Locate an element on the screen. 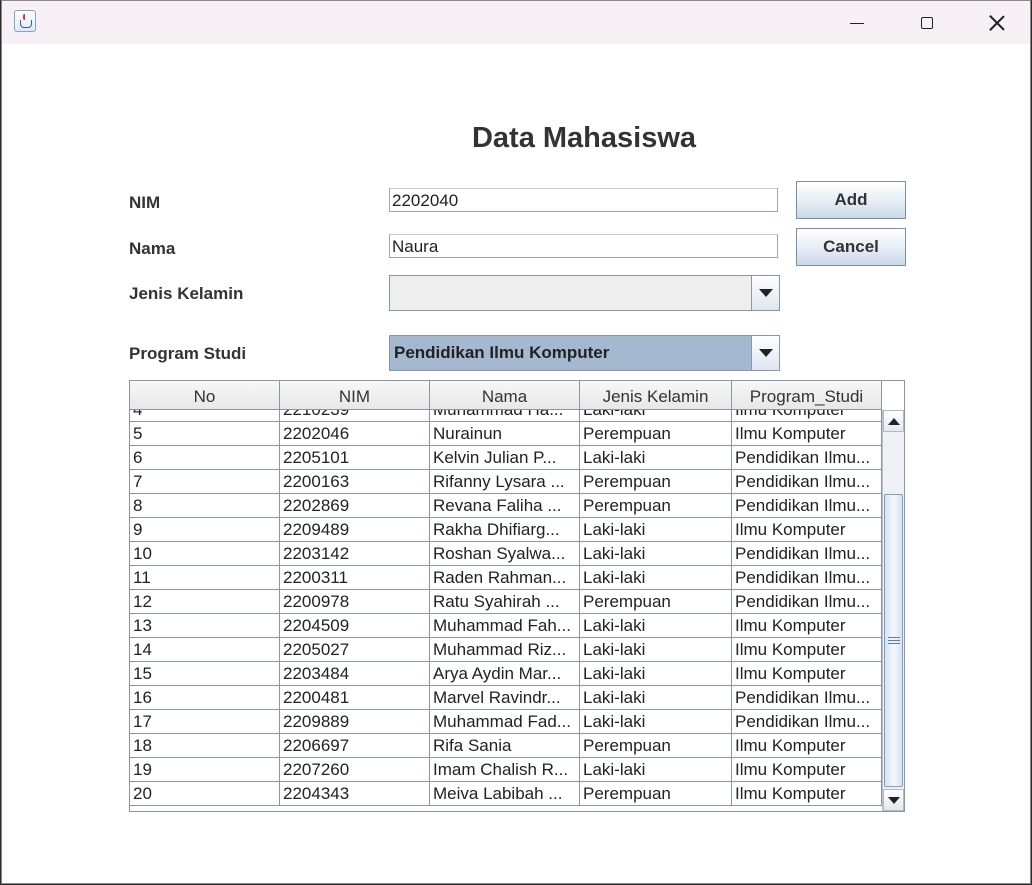 The width and height of the screenshot is (1032, 885). table-cell: 8 is located at coordinates (205, 506).